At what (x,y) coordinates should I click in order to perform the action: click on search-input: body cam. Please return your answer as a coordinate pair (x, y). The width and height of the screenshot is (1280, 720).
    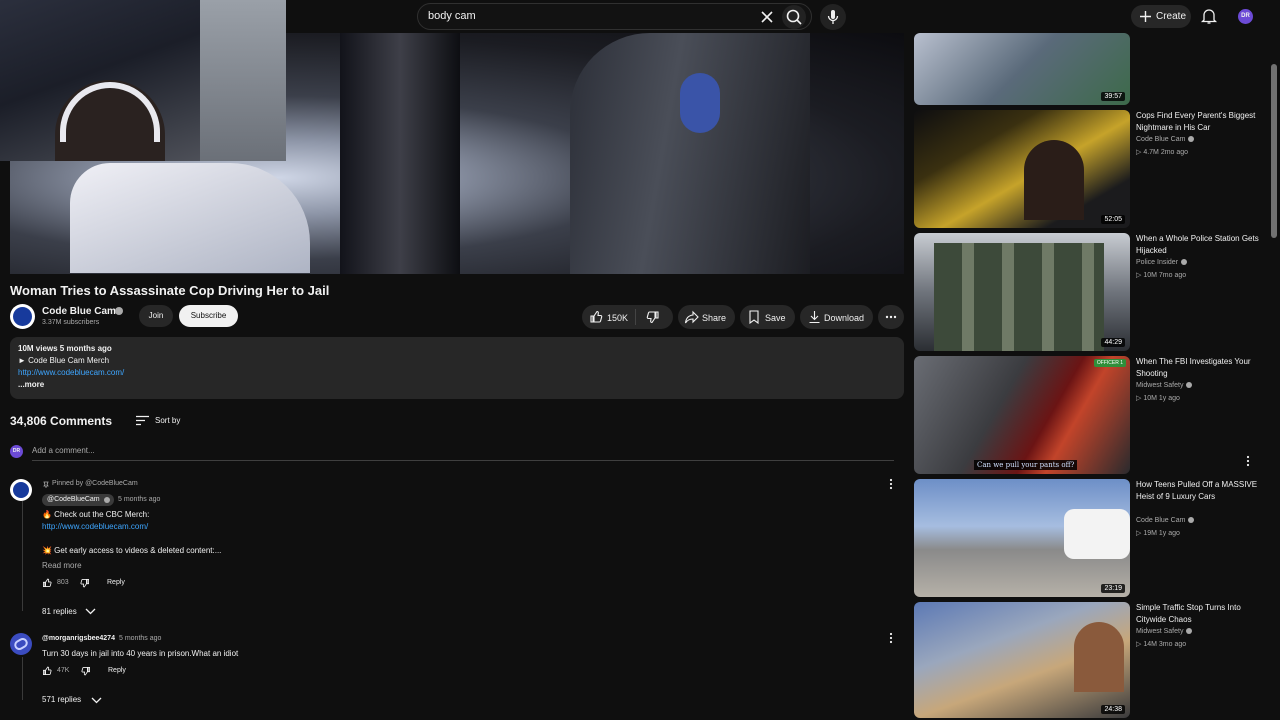
    Looking at the image, I should click on (452, 16).